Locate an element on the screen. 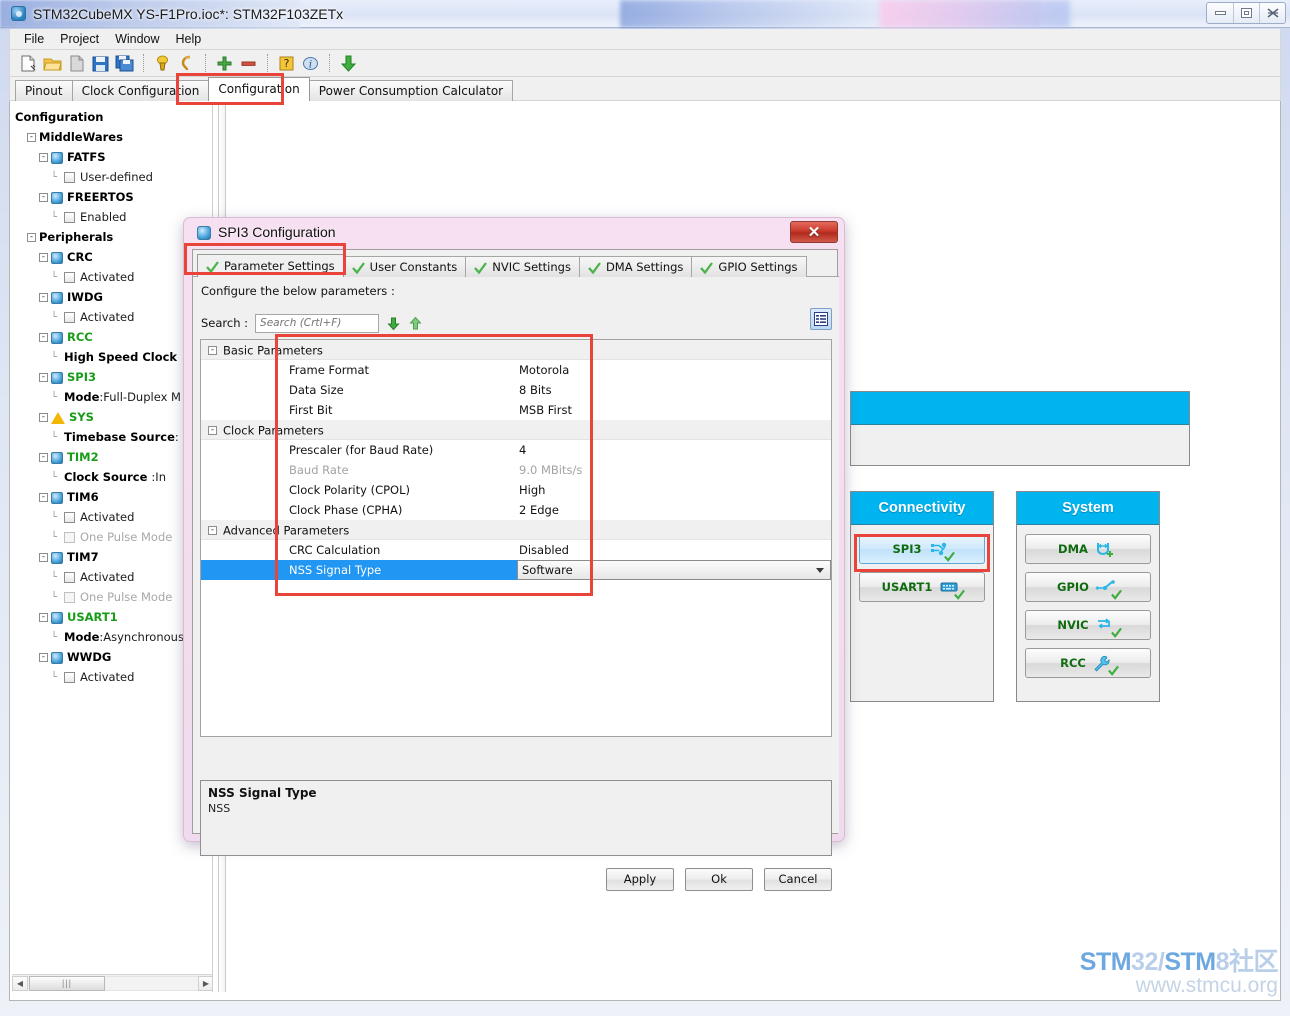 The image size is (1290, 1016). save-all-icon is located at coordinates (124, 63).